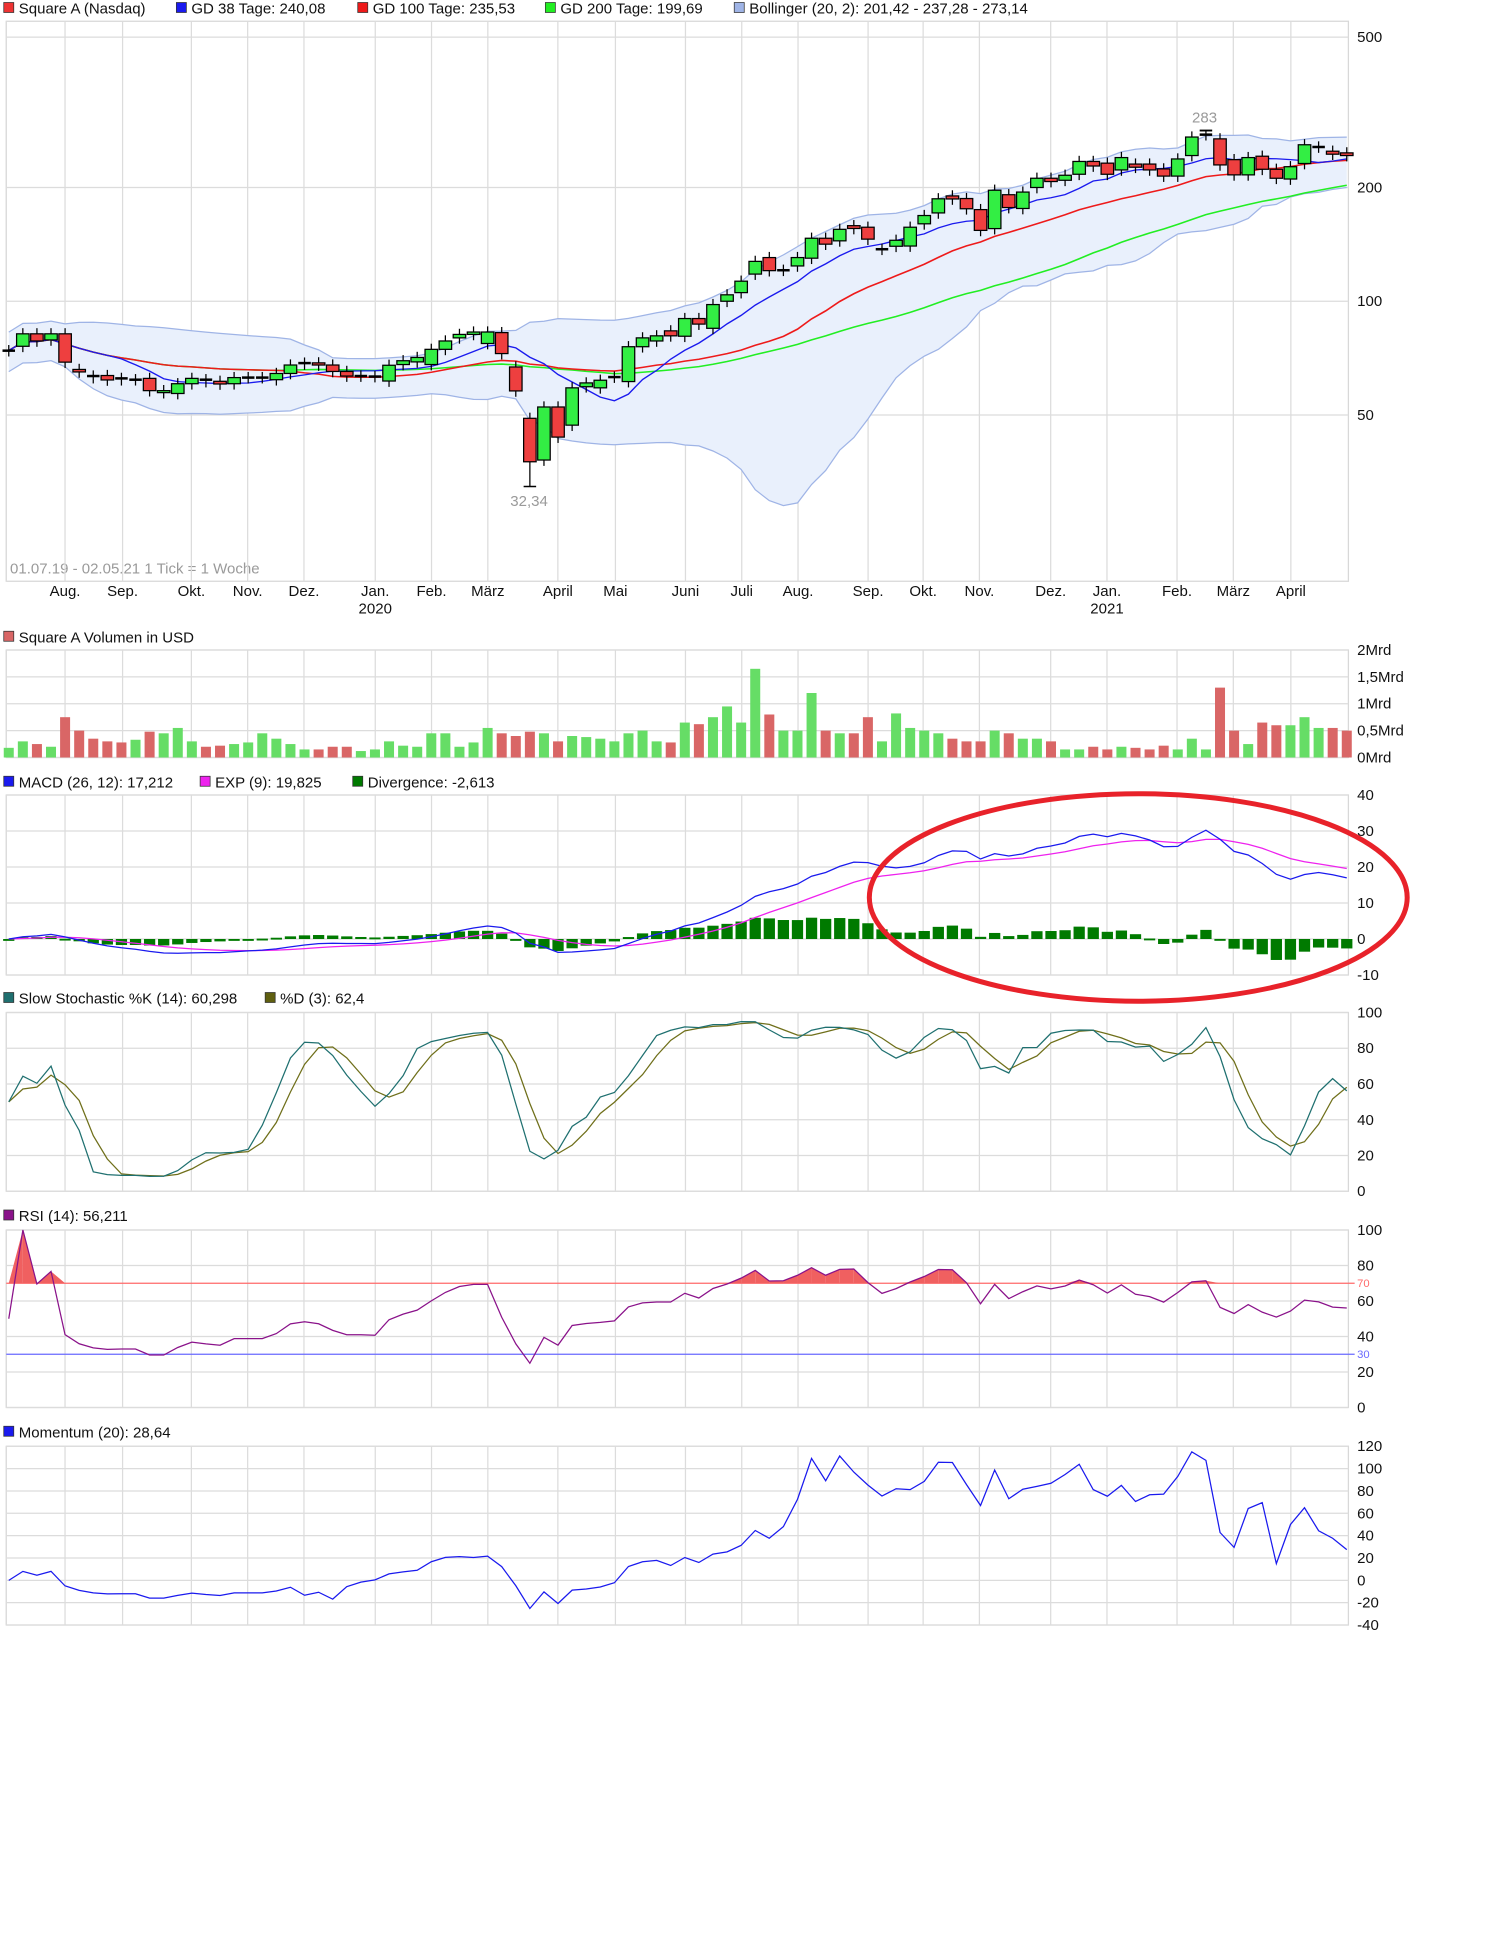 The image size is (1501, 1960). What do you see at coordinates (73, 1216) in the screenshot?
I see `legend-rsi: RSI (14): 56,211` at bounding box center [73, 1216].